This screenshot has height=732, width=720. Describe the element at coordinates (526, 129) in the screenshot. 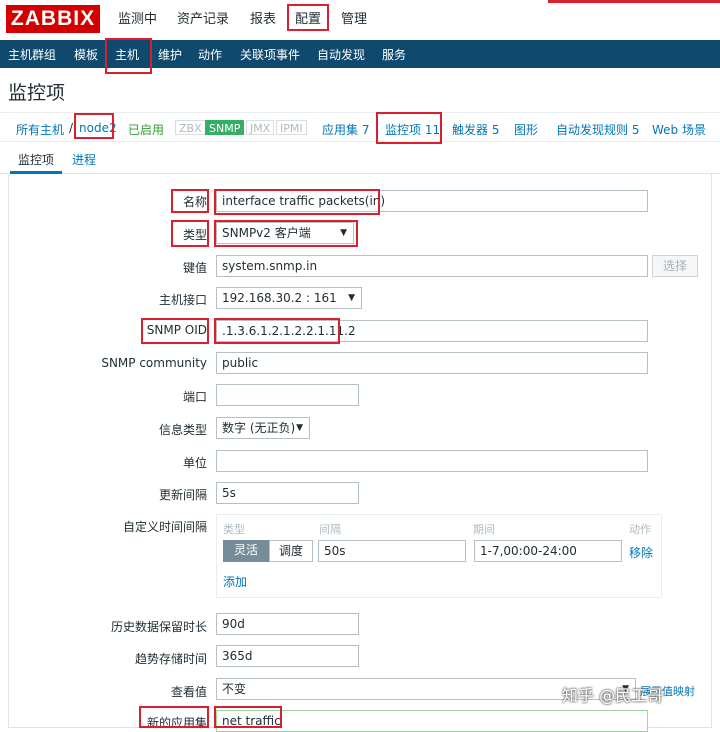

I see `crumb-graphs: 图形` at that location.